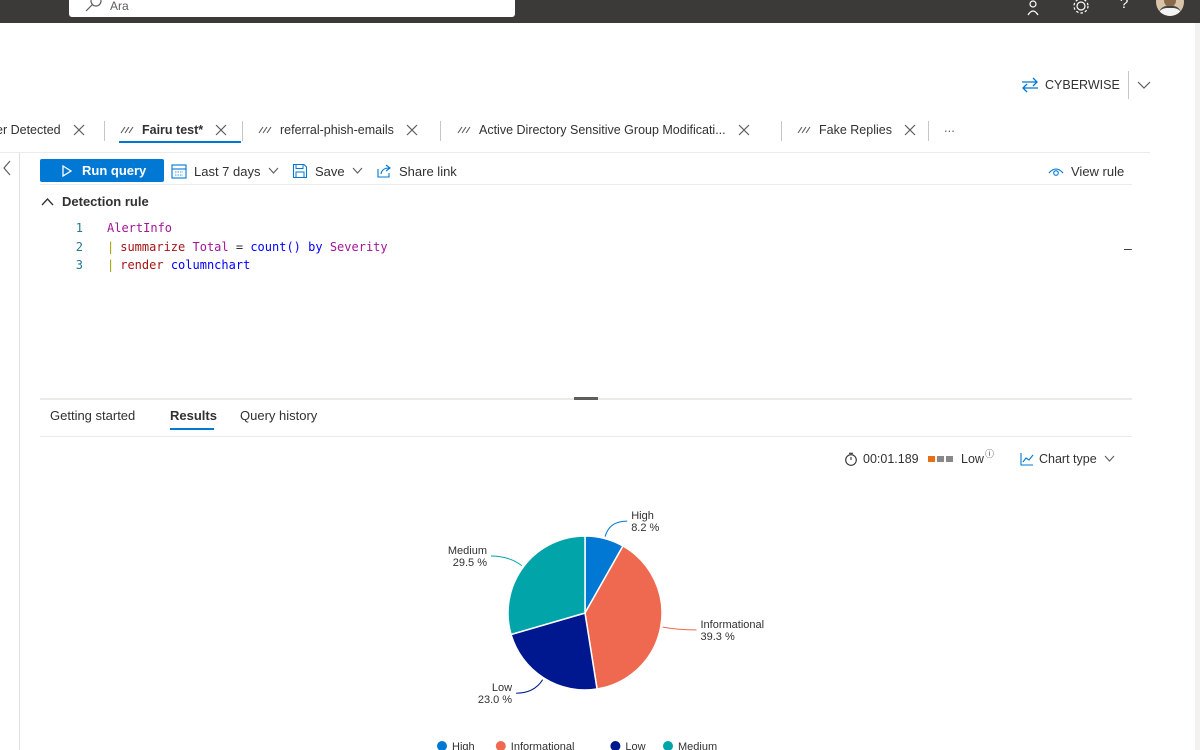 The width and height of the screenshot is (1200, 750). Describe the element at coordinates (697, 745) in the screenshot. I see `legend-label: Medium` at that location.